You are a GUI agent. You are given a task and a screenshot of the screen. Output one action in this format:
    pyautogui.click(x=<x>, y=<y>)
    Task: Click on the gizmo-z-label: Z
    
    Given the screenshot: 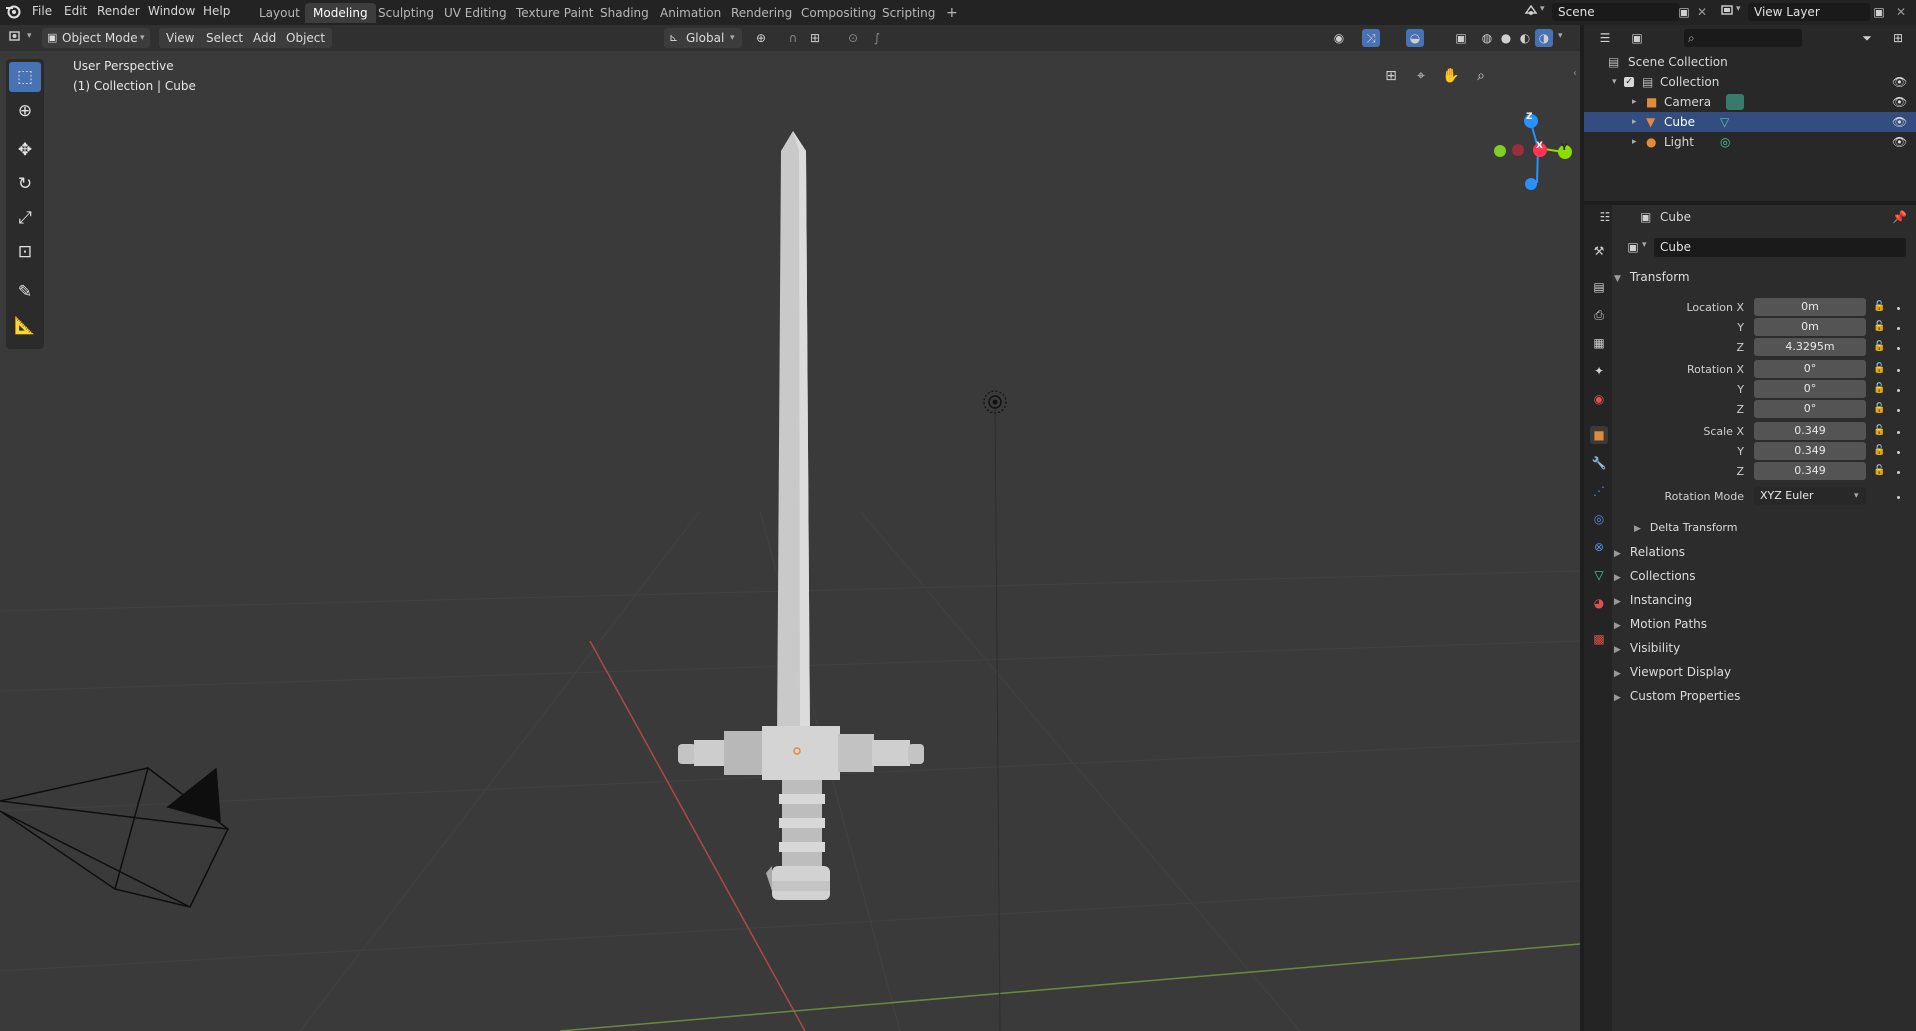 What is the action you would take?
    pyautogui.click(x=1529, y=117)
    